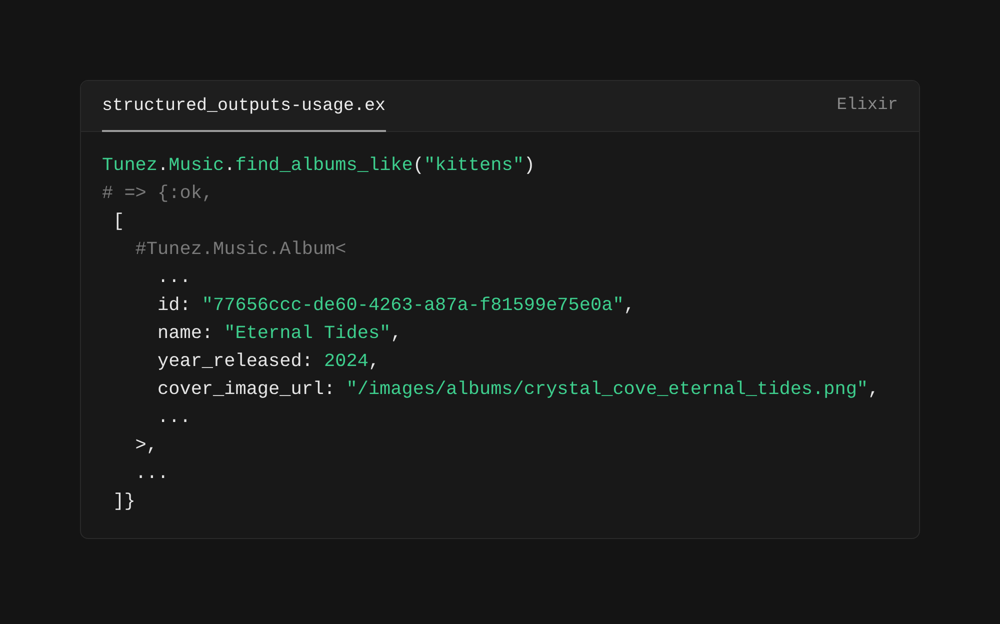 The image size is (1000, 624). I want to click on code-line: ]}, so click(124, 502).